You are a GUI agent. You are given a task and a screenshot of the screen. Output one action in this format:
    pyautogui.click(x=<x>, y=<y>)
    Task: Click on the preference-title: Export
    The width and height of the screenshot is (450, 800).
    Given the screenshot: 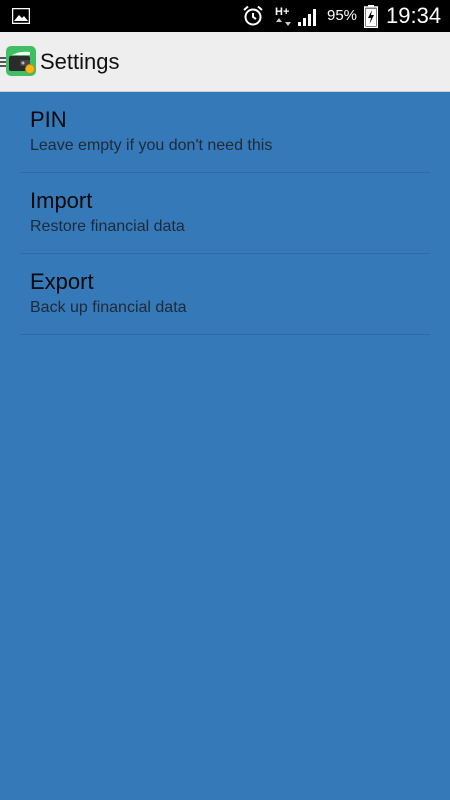 What is the action you would take?
    pyautogui.click(x=62, y=281)
    